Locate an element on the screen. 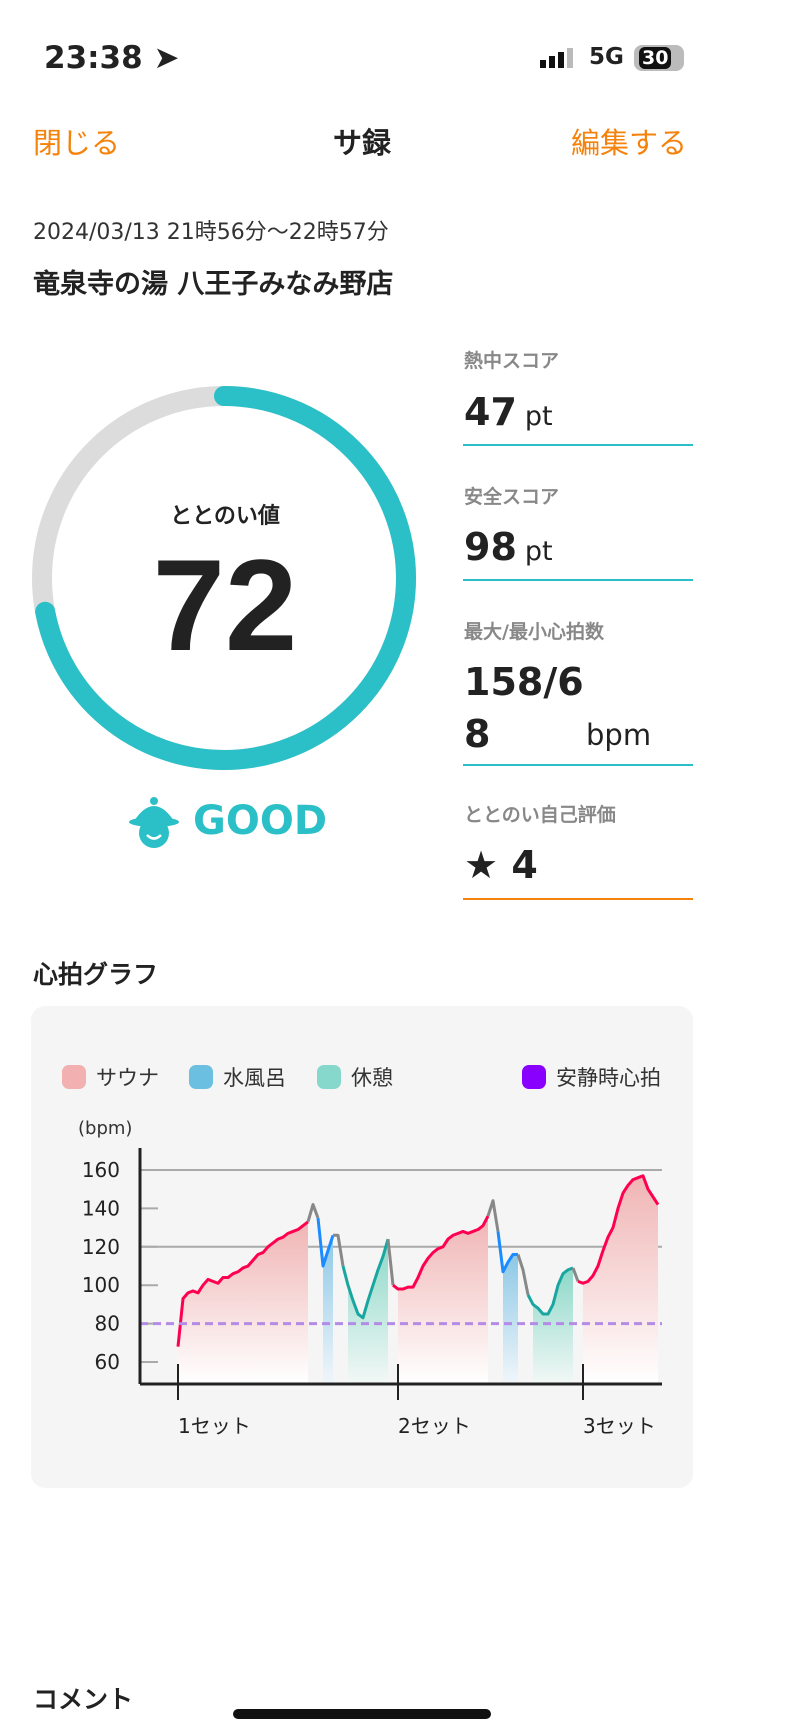  comment-title: コメント is located at coordinates (83, 1699).